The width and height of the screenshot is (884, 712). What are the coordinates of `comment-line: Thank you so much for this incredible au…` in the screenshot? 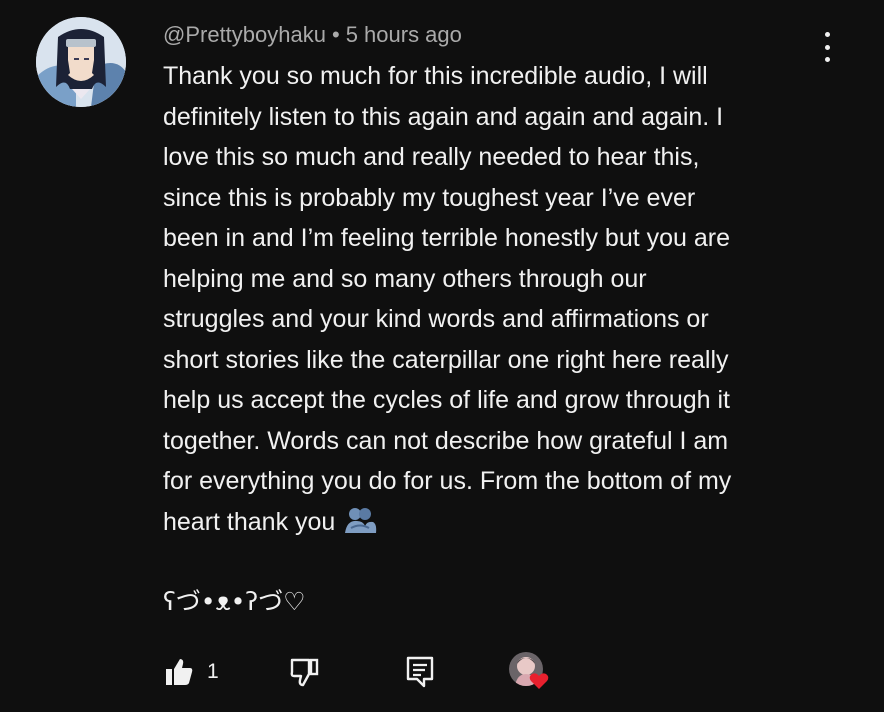 It's located at (435, 76).